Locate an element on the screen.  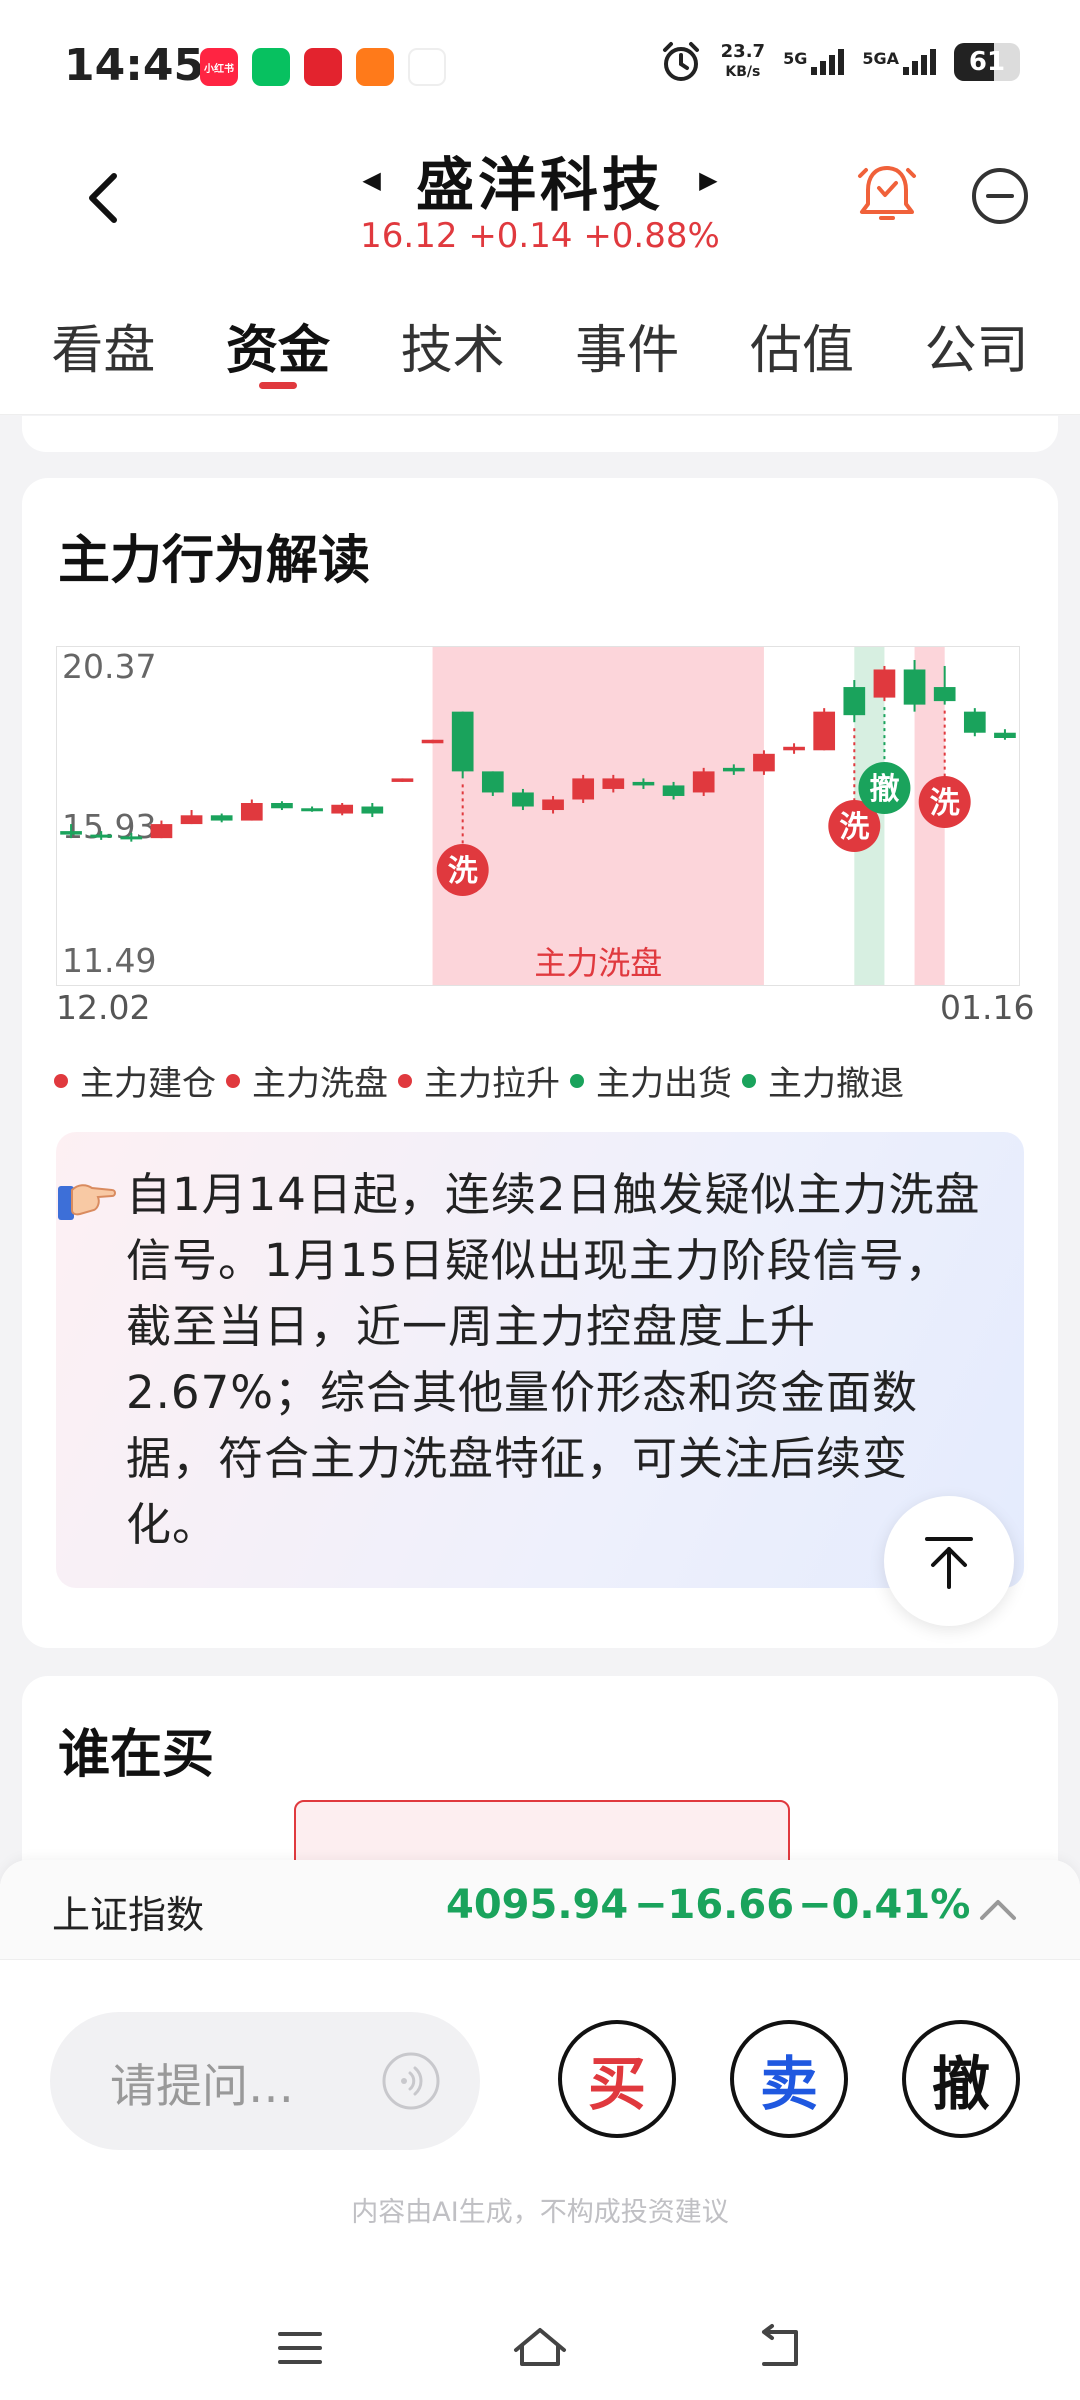
y-tick-label: 20.37 is located at coordinates (109, 666).